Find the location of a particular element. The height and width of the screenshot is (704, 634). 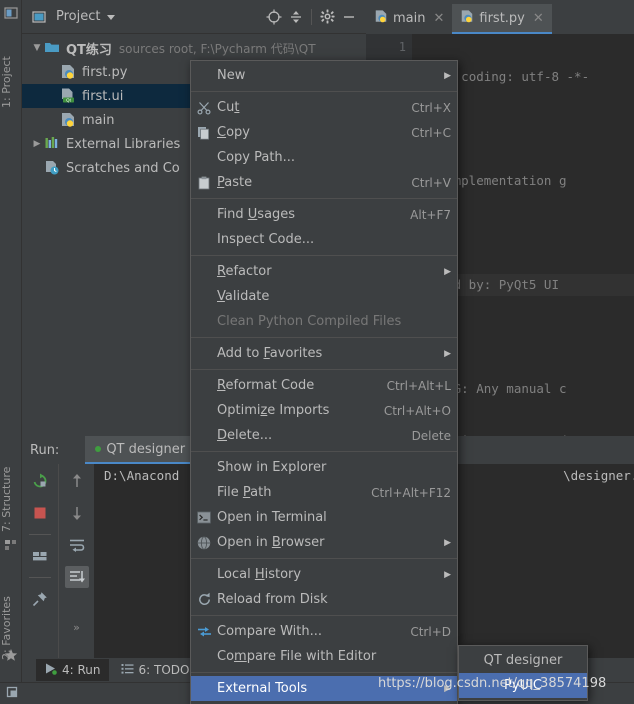

more-icon: » is located at coordinates (77, 627).